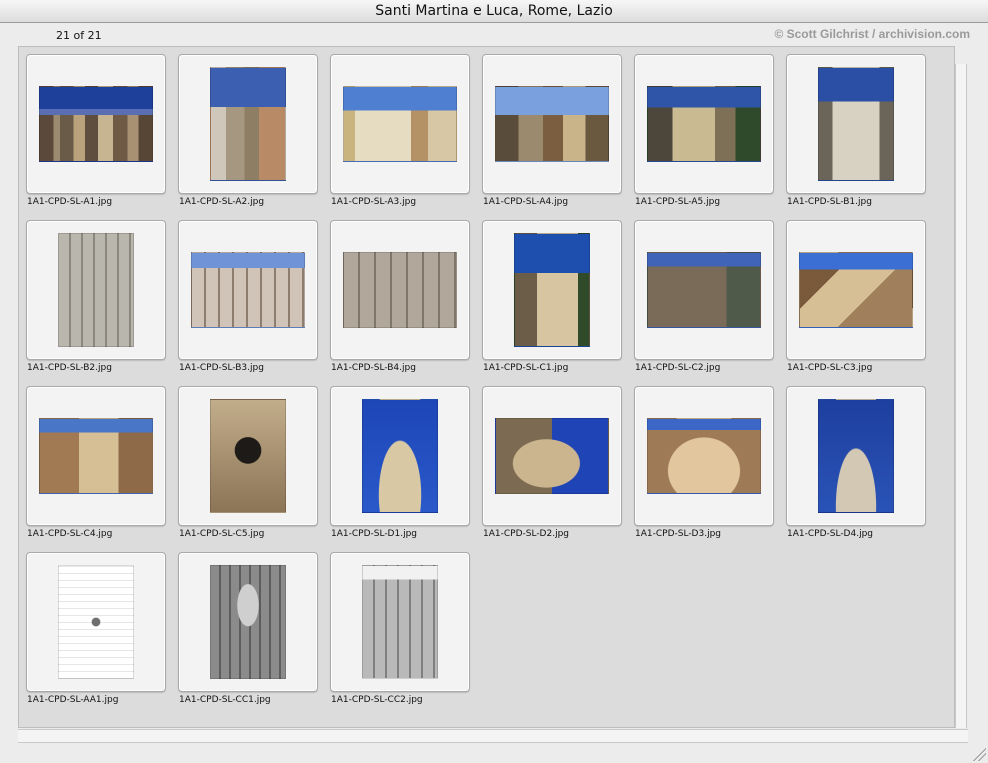  I want to click on thumbnail-item: 1A1-CPD-SL-A5.jpg, so click(704, 130).